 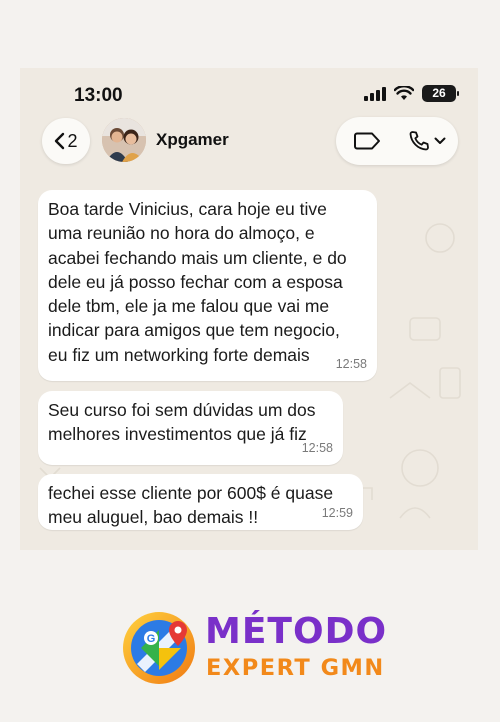 I want to click on battery-icon: 26, so click(x=440, y=93).